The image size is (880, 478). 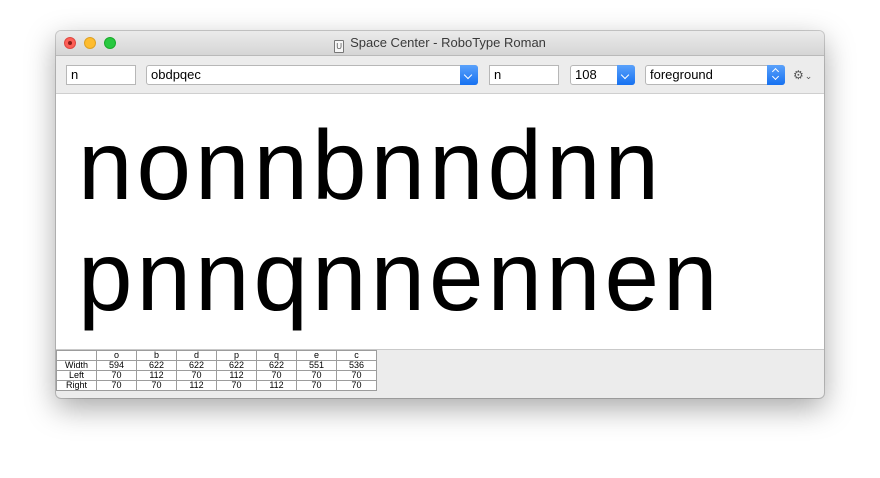 What do you see at coordinates (808, 76) in the screenshot?
I see `chevron-down-icon: ⌄` at bounding box center [808, 76].